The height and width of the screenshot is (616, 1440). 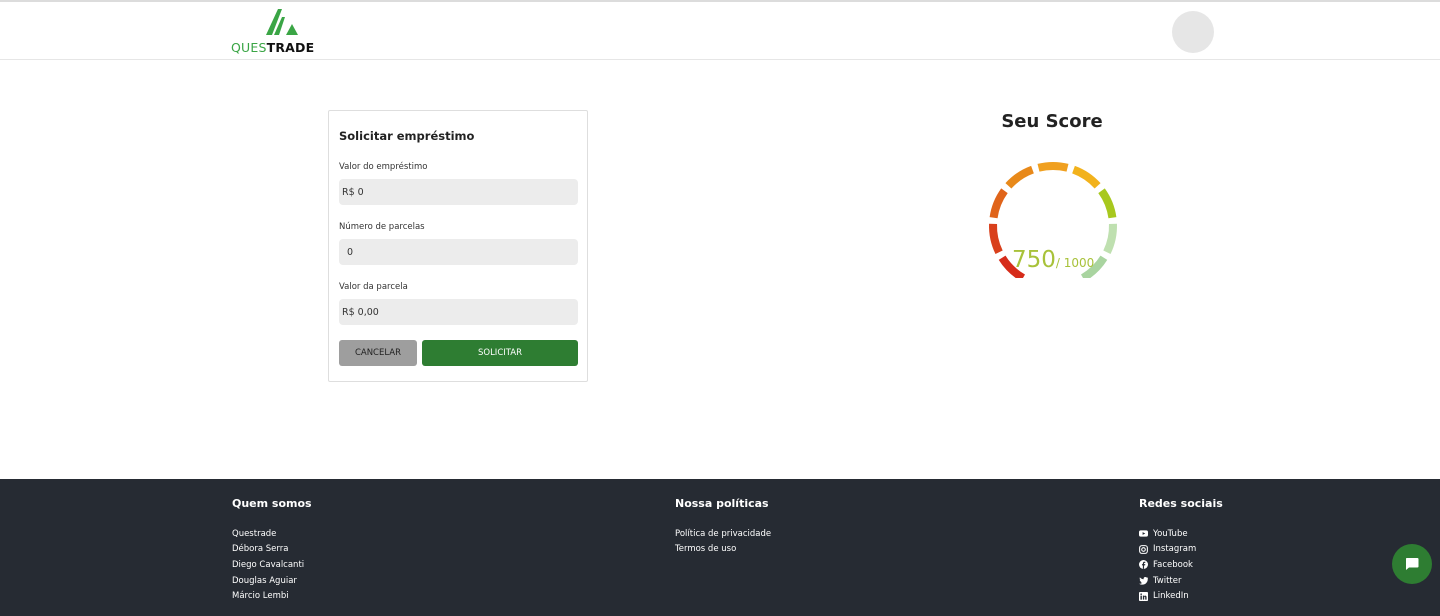 What do you see at coordinates (1052, 121) in the screenshot?
I see `score-title: Seu Score` at bounding box center [1052, 121].